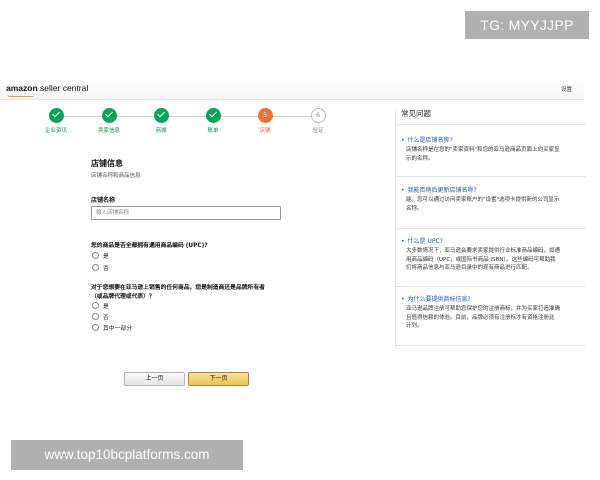 The image size is (600, 480). I want to click on top-bar: amazon seller central 设置, so click(292, 90).